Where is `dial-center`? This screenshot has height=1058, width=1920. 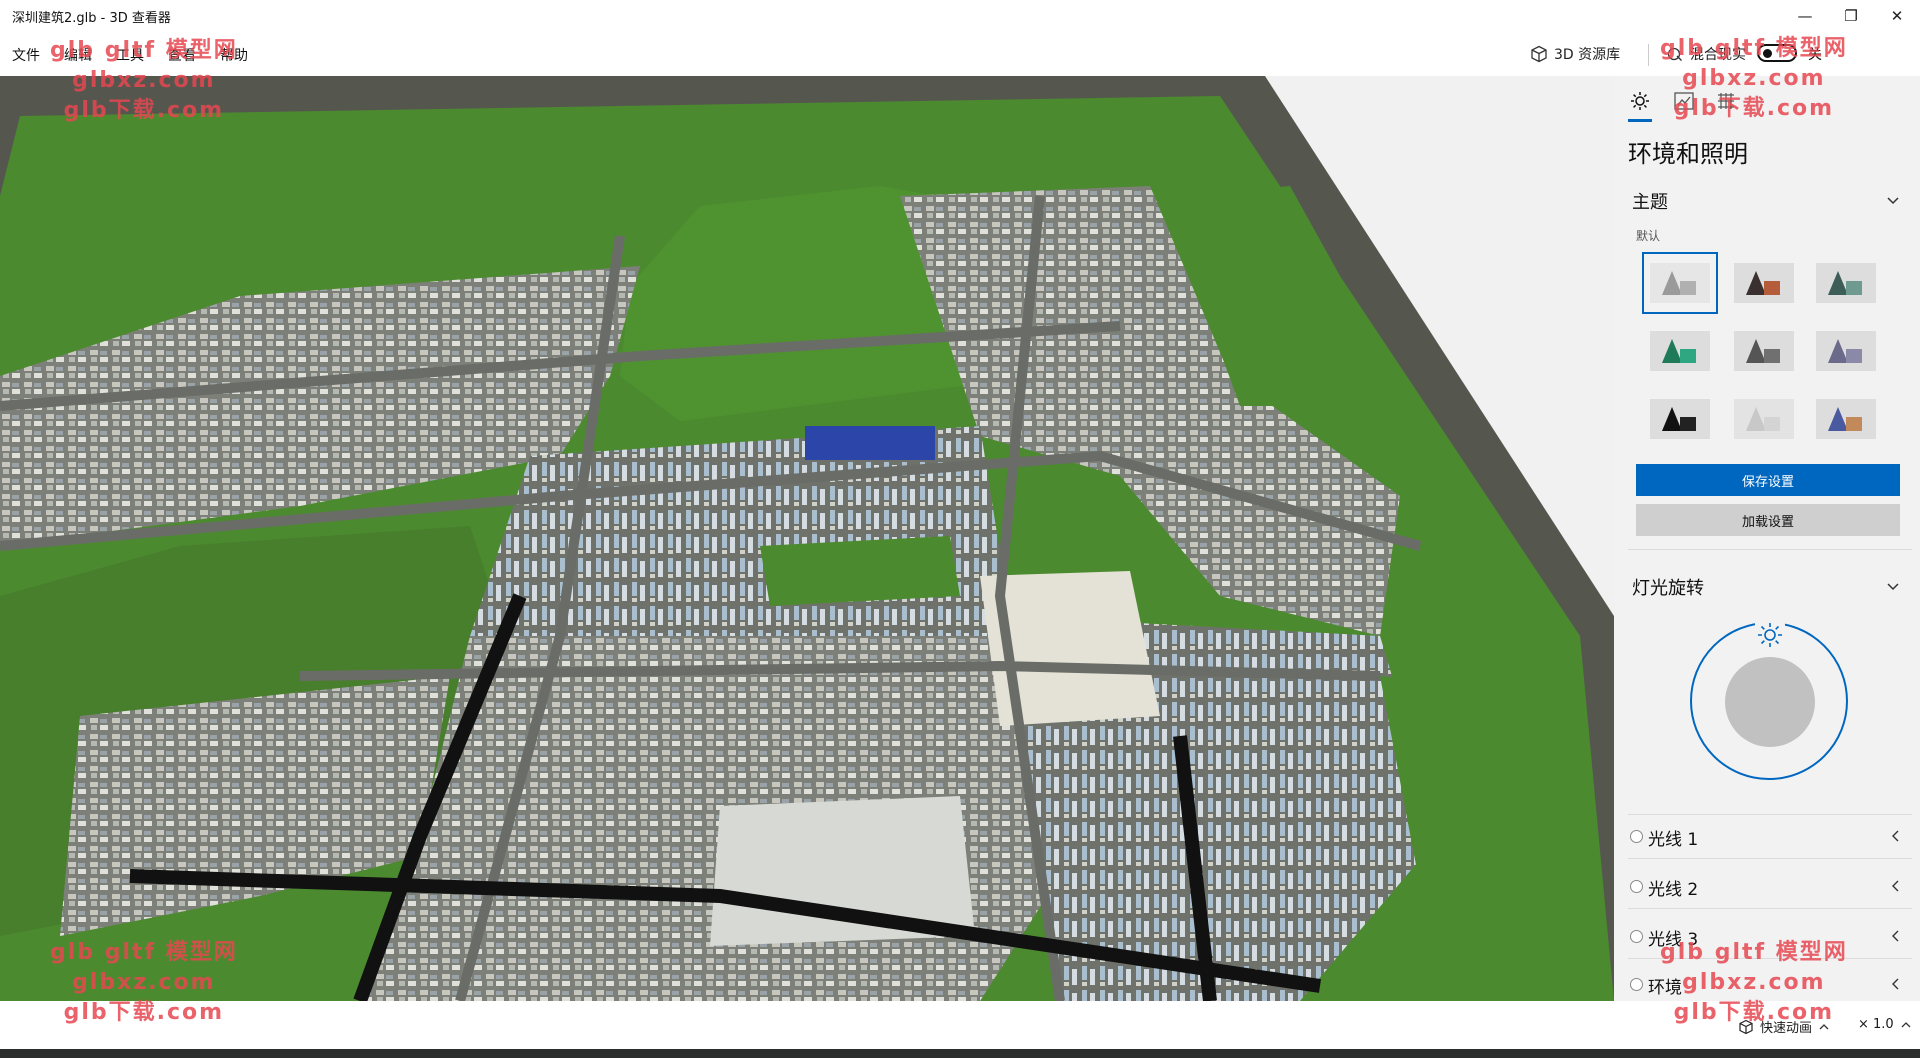 dial-center is located at coordinates (1770, 702).